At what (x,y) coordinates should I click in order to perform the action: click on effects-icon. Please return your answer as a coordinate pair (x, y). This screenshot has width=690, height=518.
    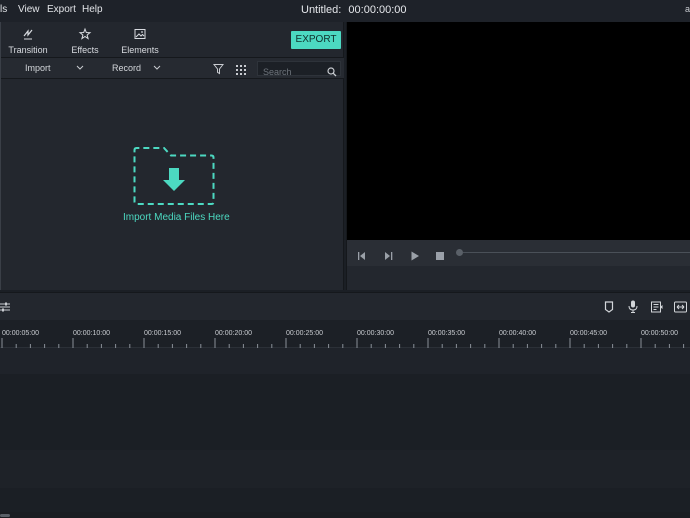
    Looking at the image, I should click on (85, 35).